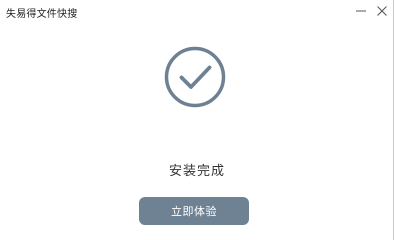 This screenshot has width=394, height=240. I want to click on try-now-button: 立即体验, so click(194, 211).